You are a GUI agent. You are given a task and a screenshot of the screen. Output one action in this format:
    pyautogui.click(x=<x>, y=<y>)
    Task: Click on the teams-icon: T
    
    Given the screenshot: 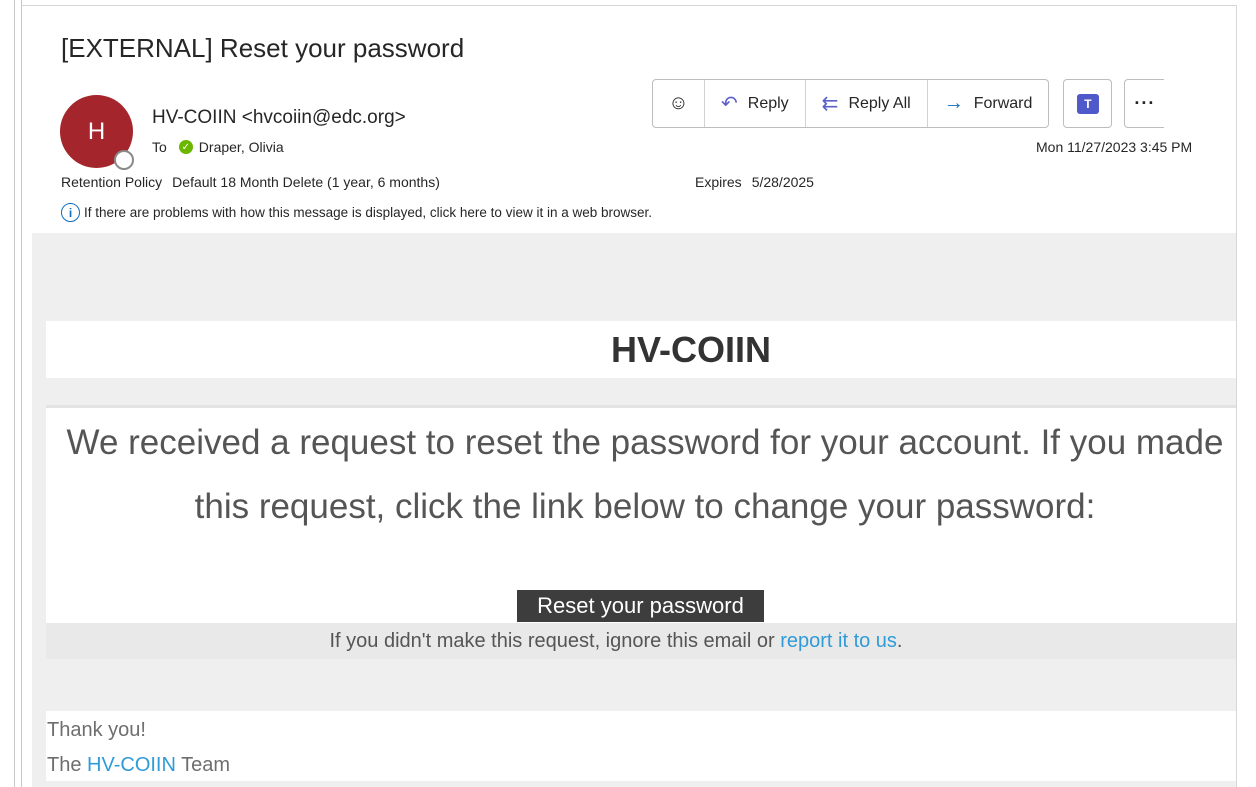 What is the action you would take?
    pyautogui.click(x=1087, y=103)
    